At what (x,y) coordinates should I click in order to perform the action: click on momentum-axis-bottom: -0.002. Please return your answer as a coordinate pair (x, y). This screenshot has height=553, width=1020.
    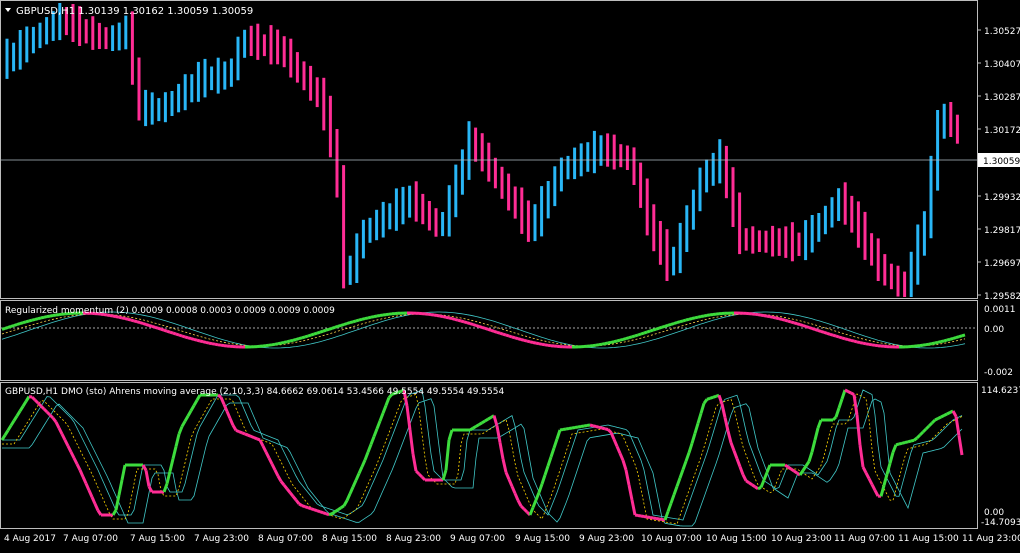
    Looking at the image, I should click on (998, 373).